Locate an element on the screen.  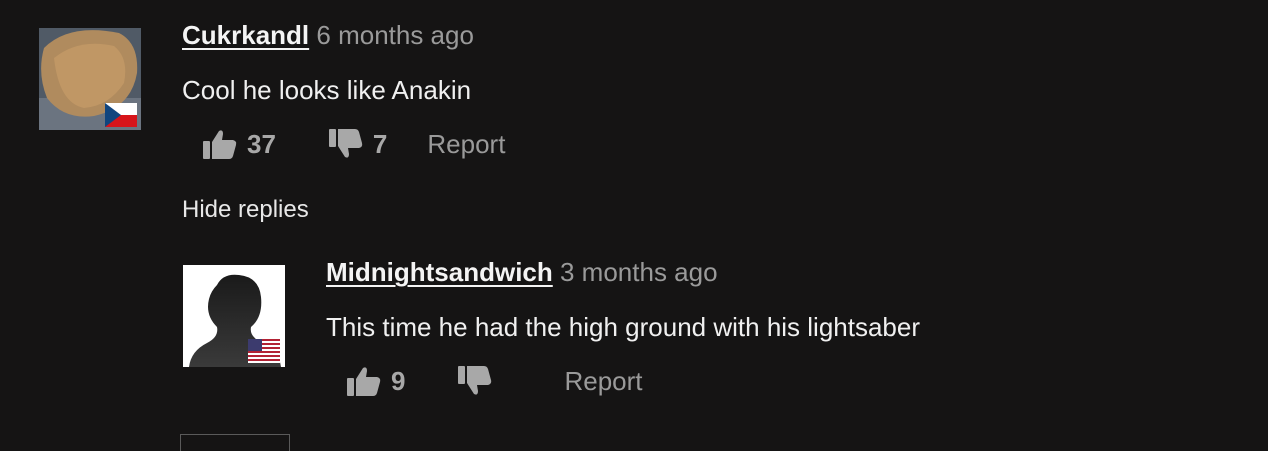
comment-actions: 37 7 Report is located at coordinates (353, 144).